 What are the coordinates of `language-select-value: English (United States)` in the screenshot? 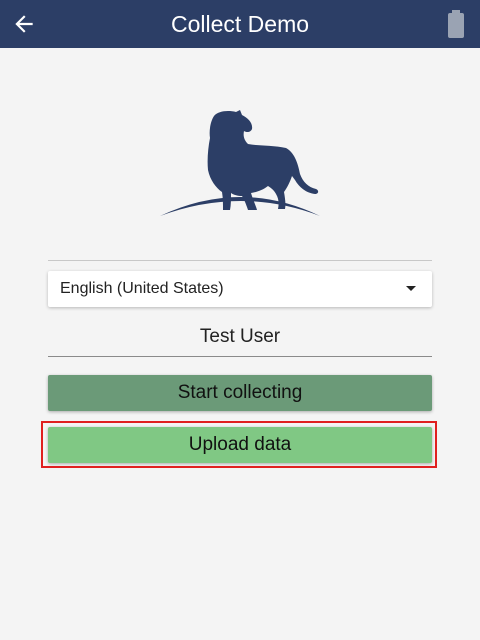 It's located at (142, 288).